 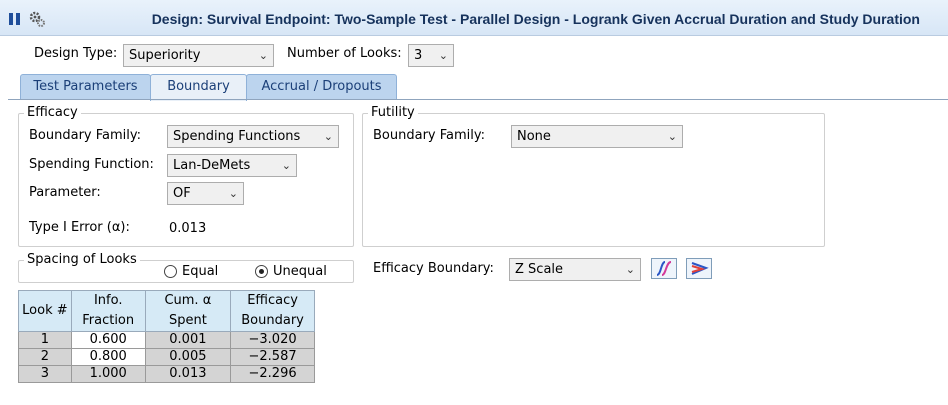 I want to click on futility-boundary-family-value: None, so click(x=534, y=136).